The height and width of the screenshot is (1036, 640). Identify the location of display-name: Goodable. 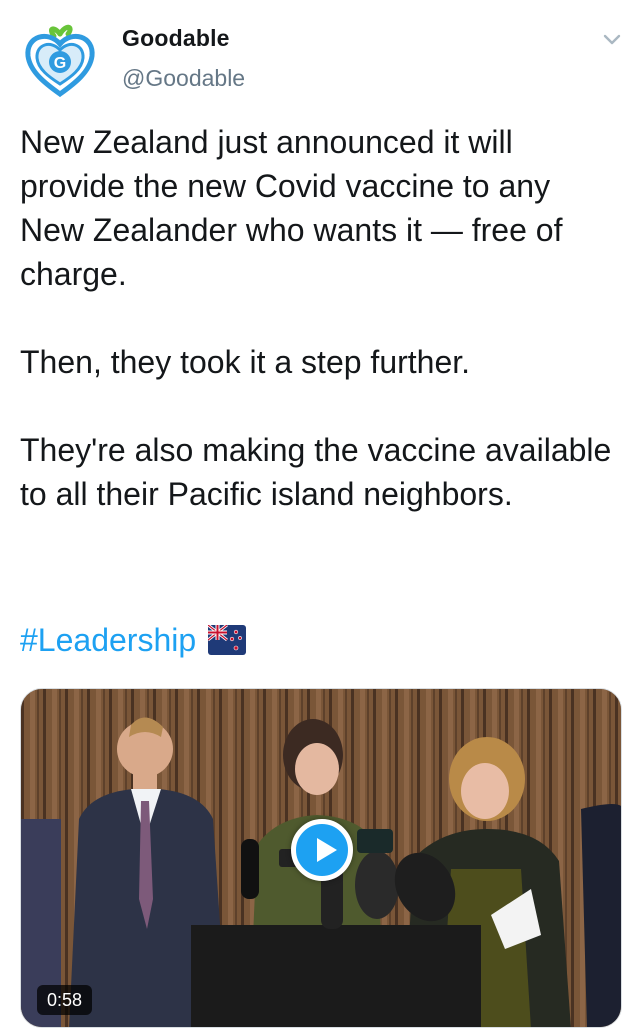
(183, 38).